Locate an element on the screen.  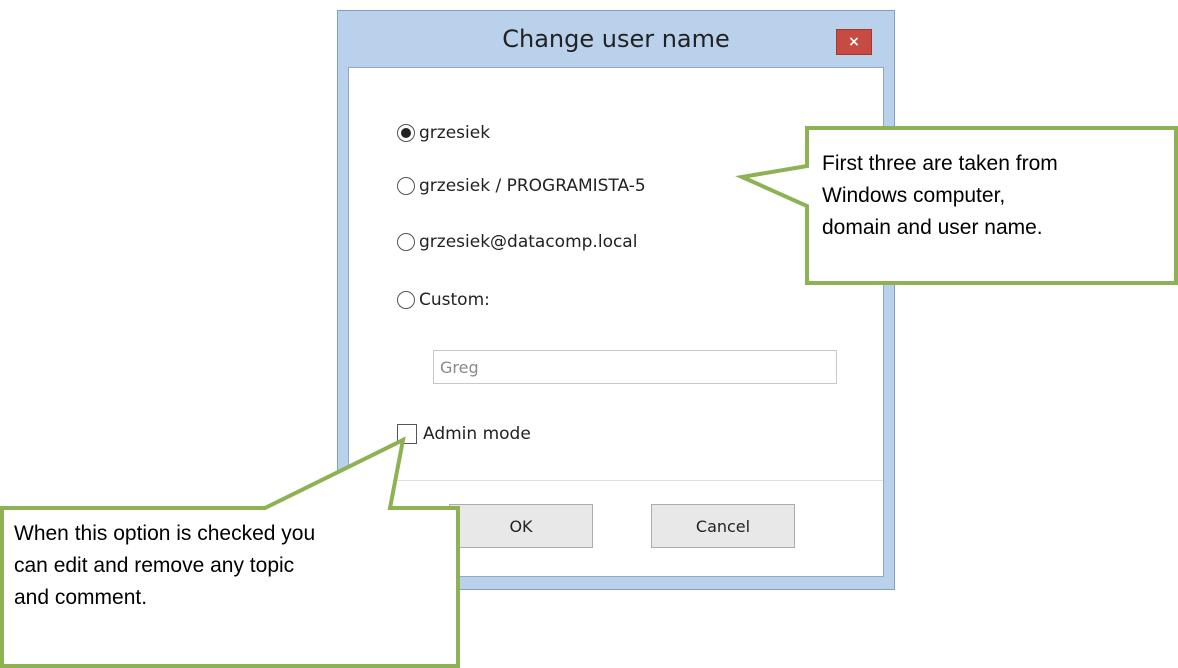
callout-line: and comment. is located at coordinates (81, 597).